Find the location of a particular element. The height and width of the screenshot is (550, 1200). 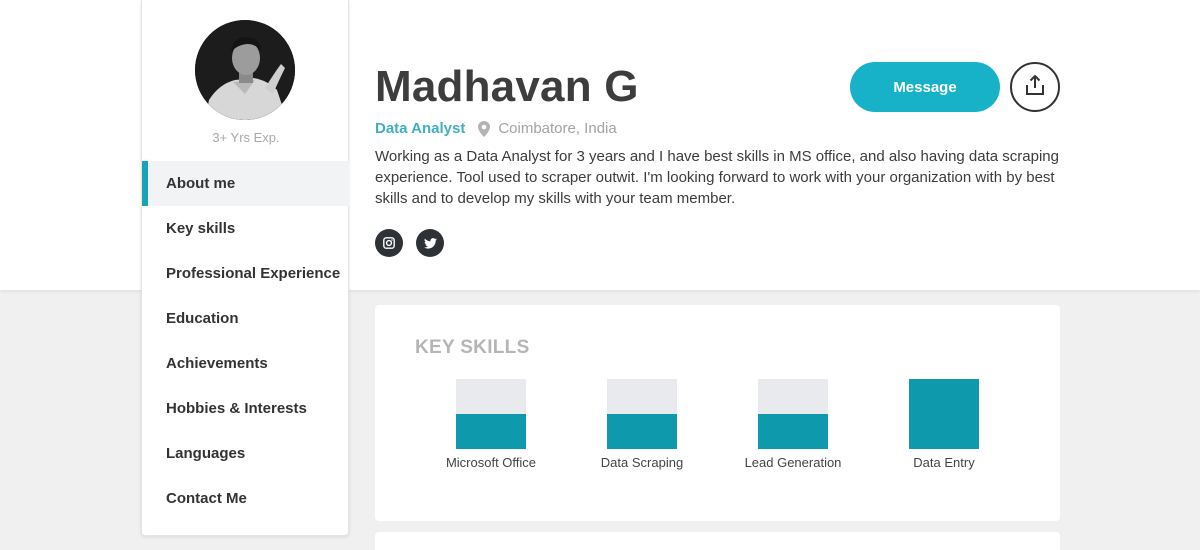

sidebar-item-hobbies-interests: Hobbies & Interests is located at coordinates (245, 408).